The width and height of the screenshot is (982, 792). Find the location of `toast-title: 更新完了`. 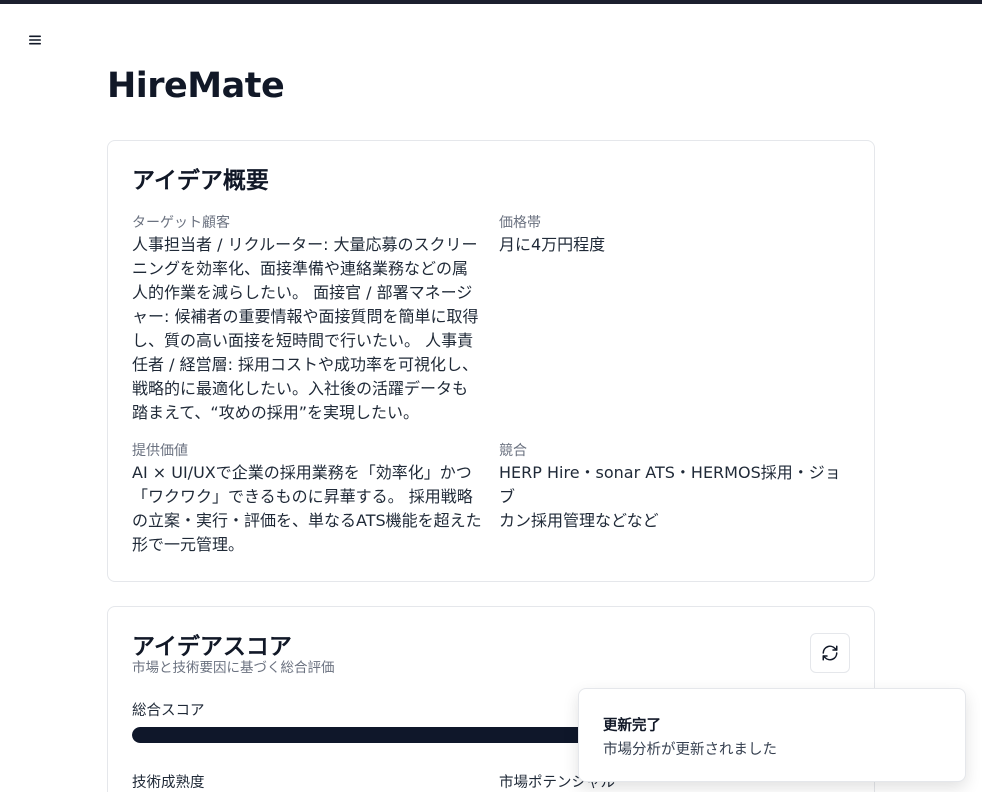

toast-title: 更新完了 is located at coordinates (632, 726).